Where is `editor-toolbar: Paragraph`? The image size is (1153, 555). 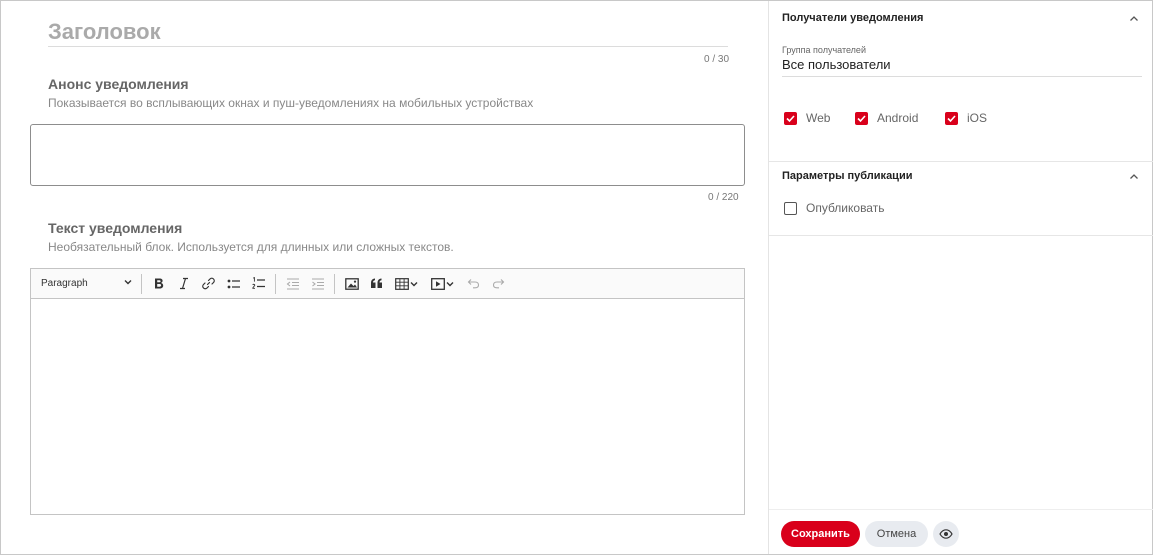 editor-toolbar: Paragraph is located at coordinates (387, 284).